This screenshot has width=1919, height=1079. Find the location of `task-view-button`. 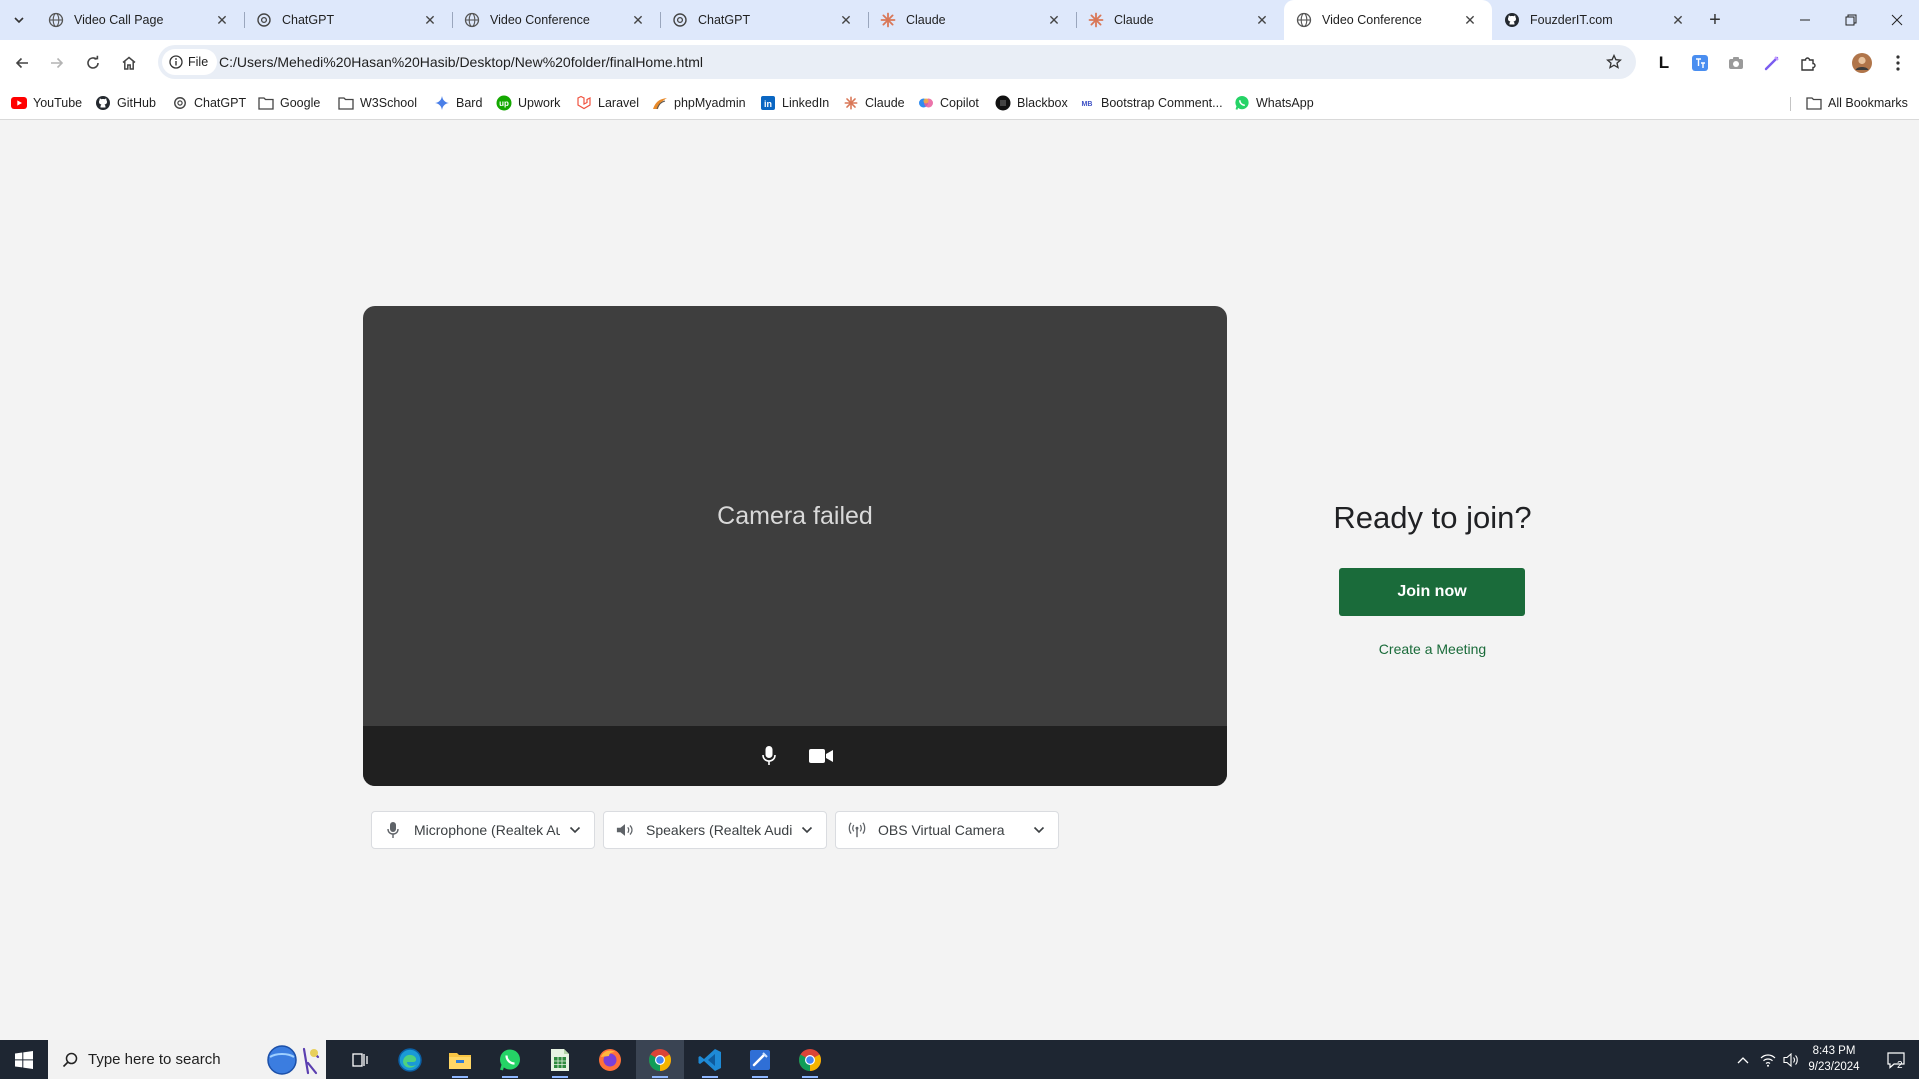

task-view-button is located at coordinates (360, 1059).